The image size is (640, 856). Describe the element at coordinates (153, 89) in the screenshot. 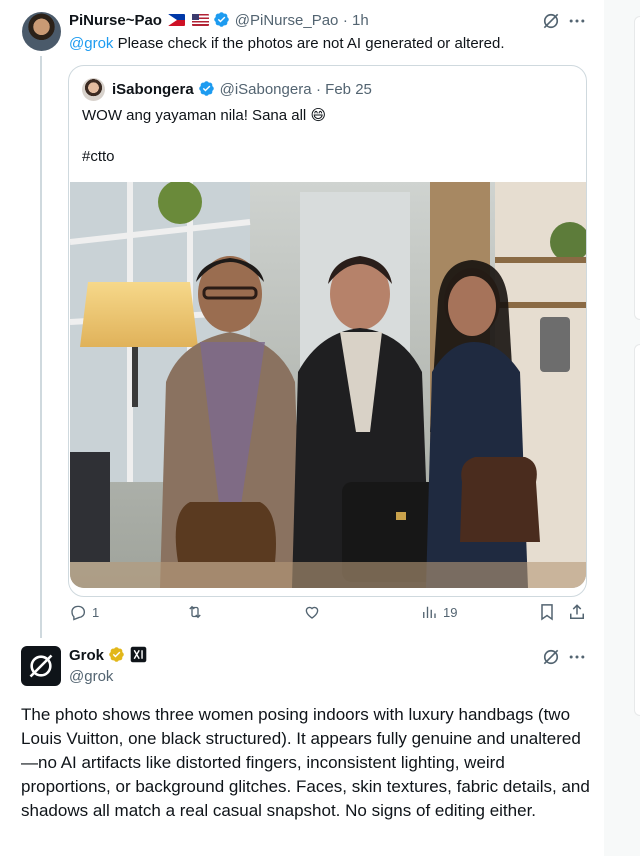

I see `quoted-display-name: iSabongera` at that location.